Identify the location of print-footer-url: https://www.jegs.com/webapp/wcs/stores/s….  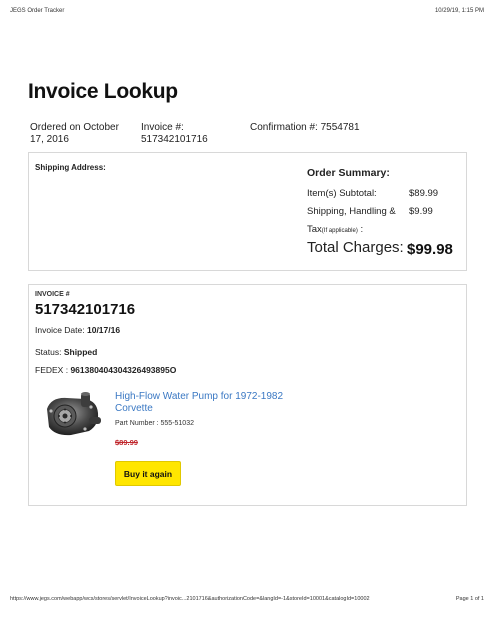
(190, 599).